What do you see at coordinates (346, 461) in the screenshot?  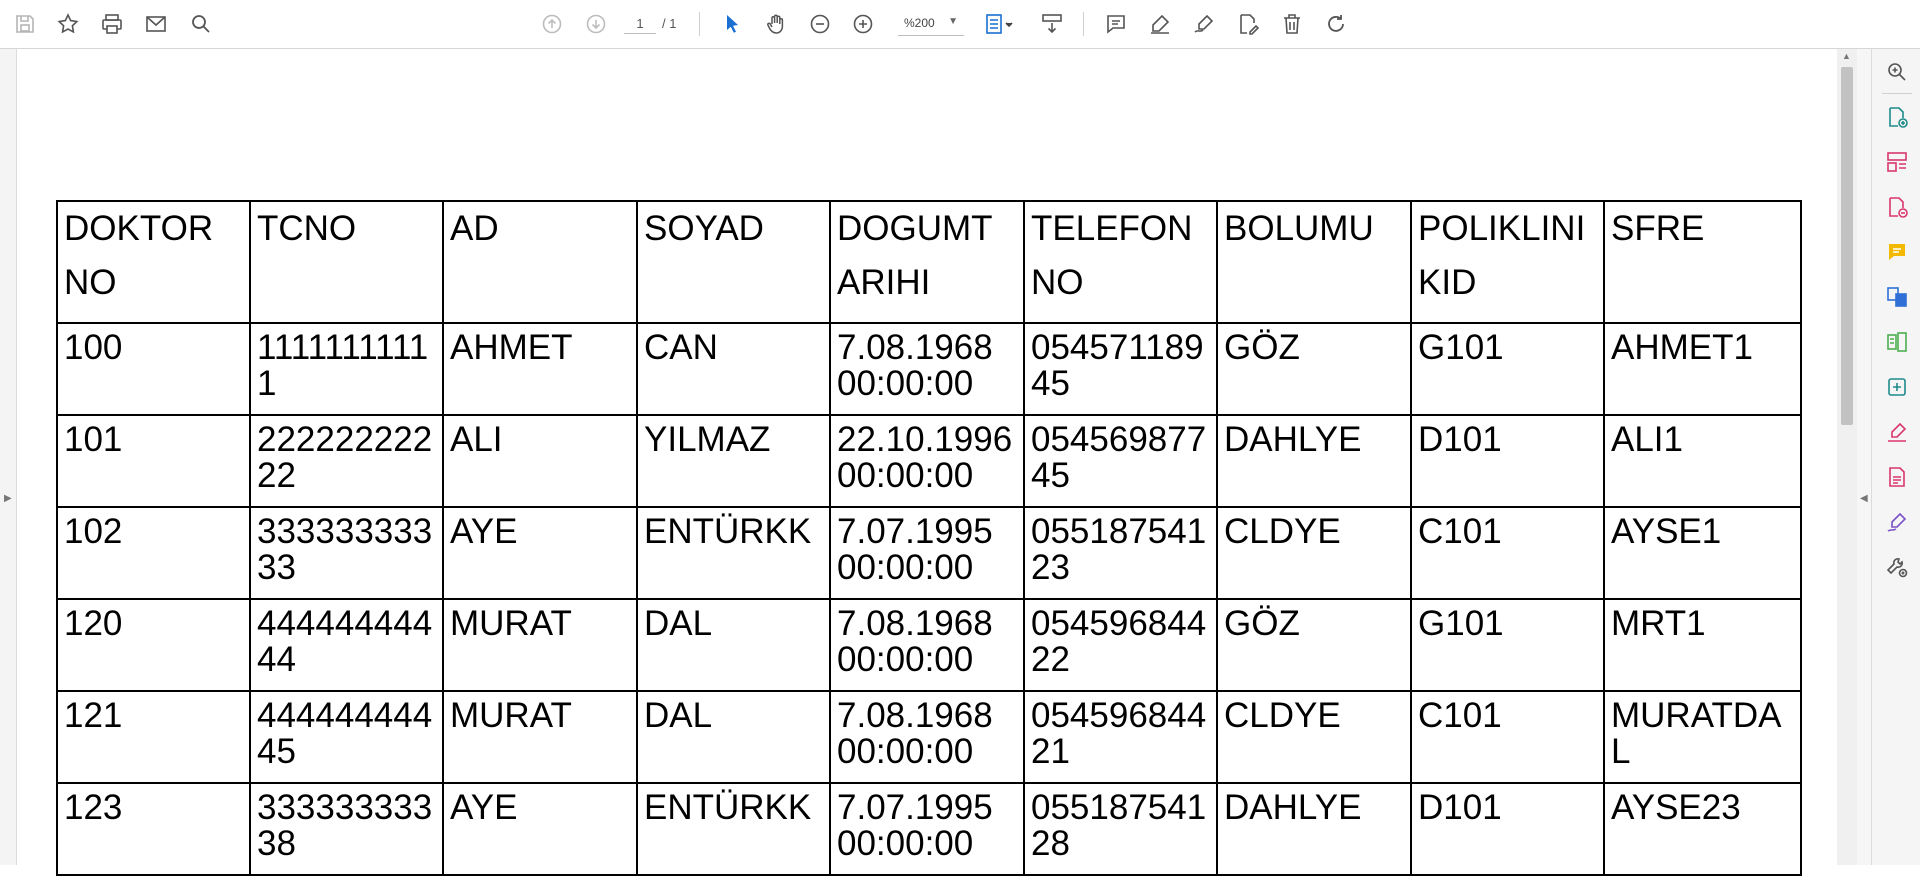 I see `table-cell: 22222222222` at bounding box center [346, 461].